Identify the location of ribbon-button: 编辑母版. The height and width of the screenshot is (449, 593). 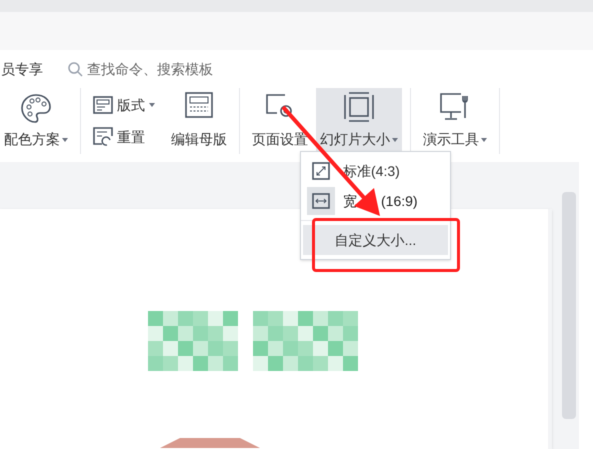
(199, 121).